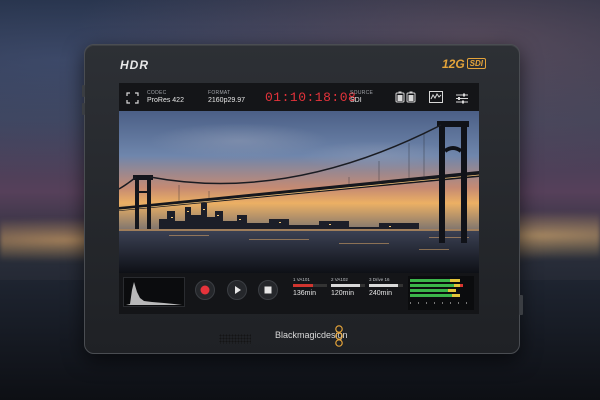  I want to click on side-button-top, so click(83, 91).